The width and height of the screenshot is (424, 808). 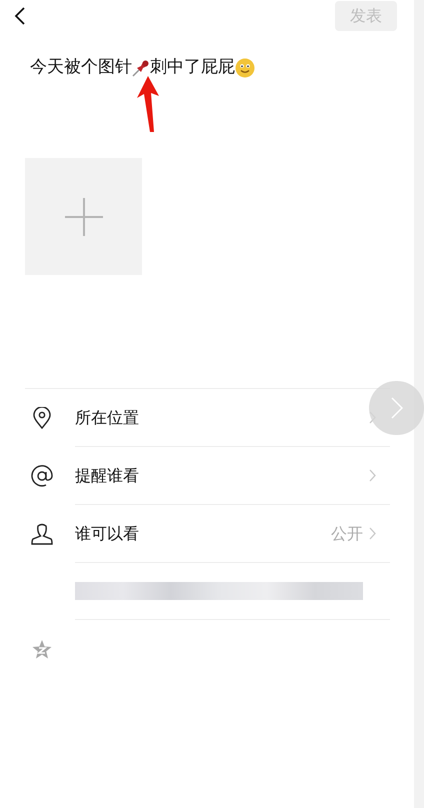 What do you see at coordinates (81, 68) in the screenshot?
I see `post-text: 今天被个图针` at bounding box center [81, 68].